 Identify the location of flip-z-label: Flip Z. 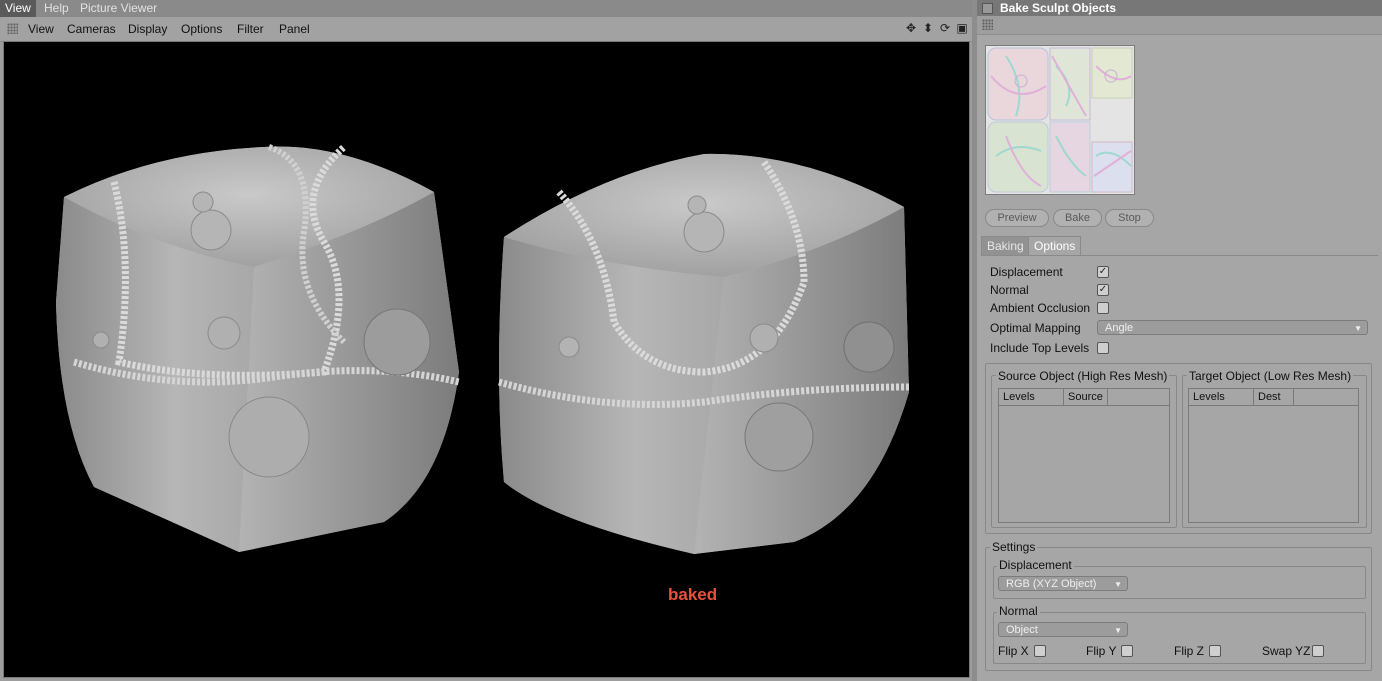
(1189, 651).